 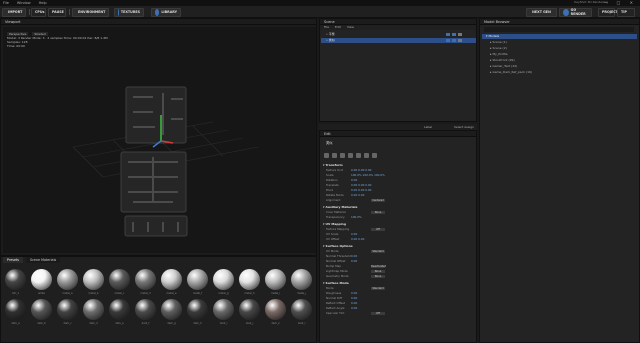 I want to click on duplicate-icon, so click(x=342, y=155).